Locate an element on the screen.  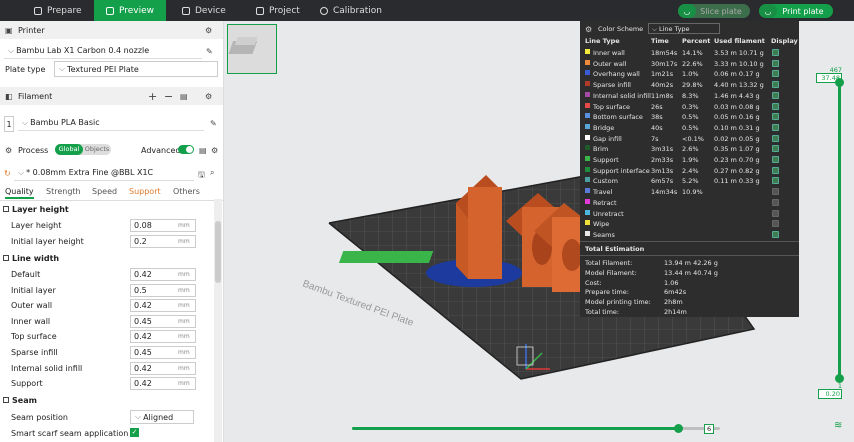
line-type-name: Outer wall is located at coordinates (610, 63).